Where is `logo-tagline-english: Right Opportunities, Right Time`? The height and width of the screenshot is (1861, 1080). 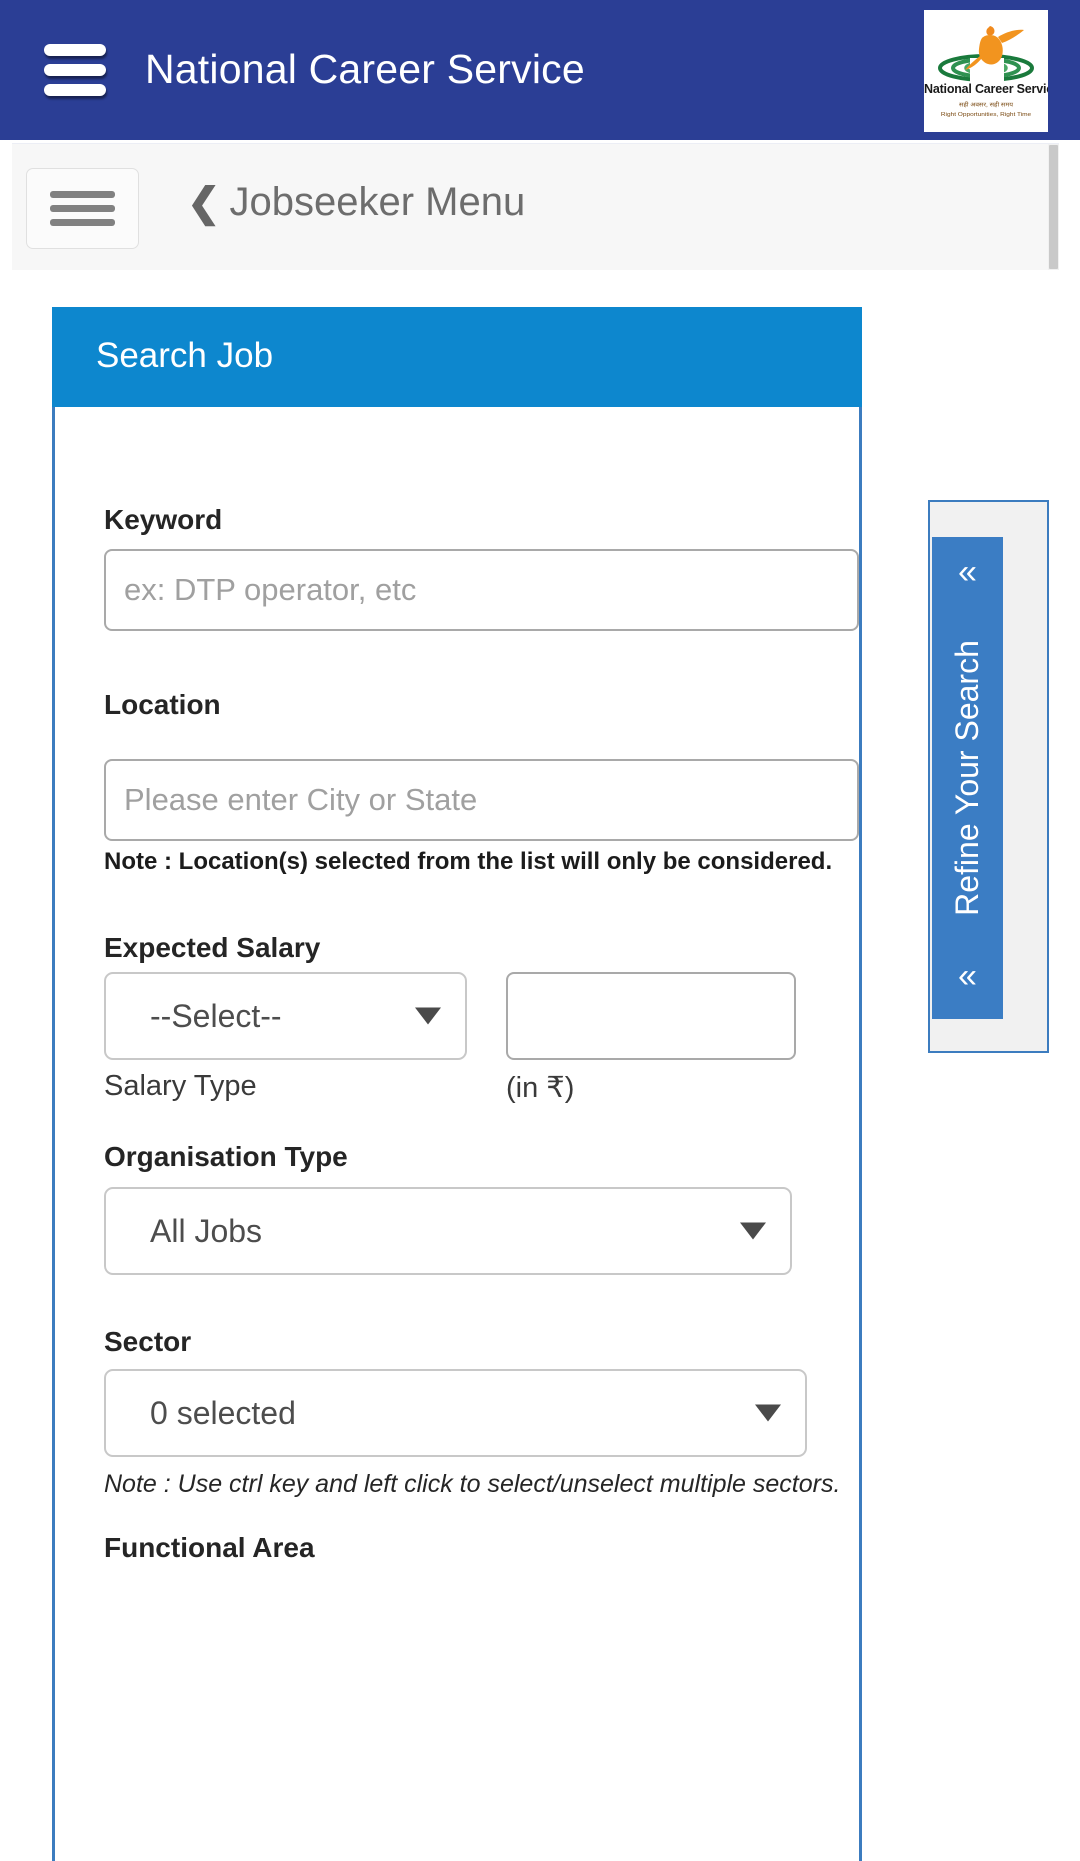 logo-tagline-english: Right Opportunities, Right Time is located at coordinates (986, 114).